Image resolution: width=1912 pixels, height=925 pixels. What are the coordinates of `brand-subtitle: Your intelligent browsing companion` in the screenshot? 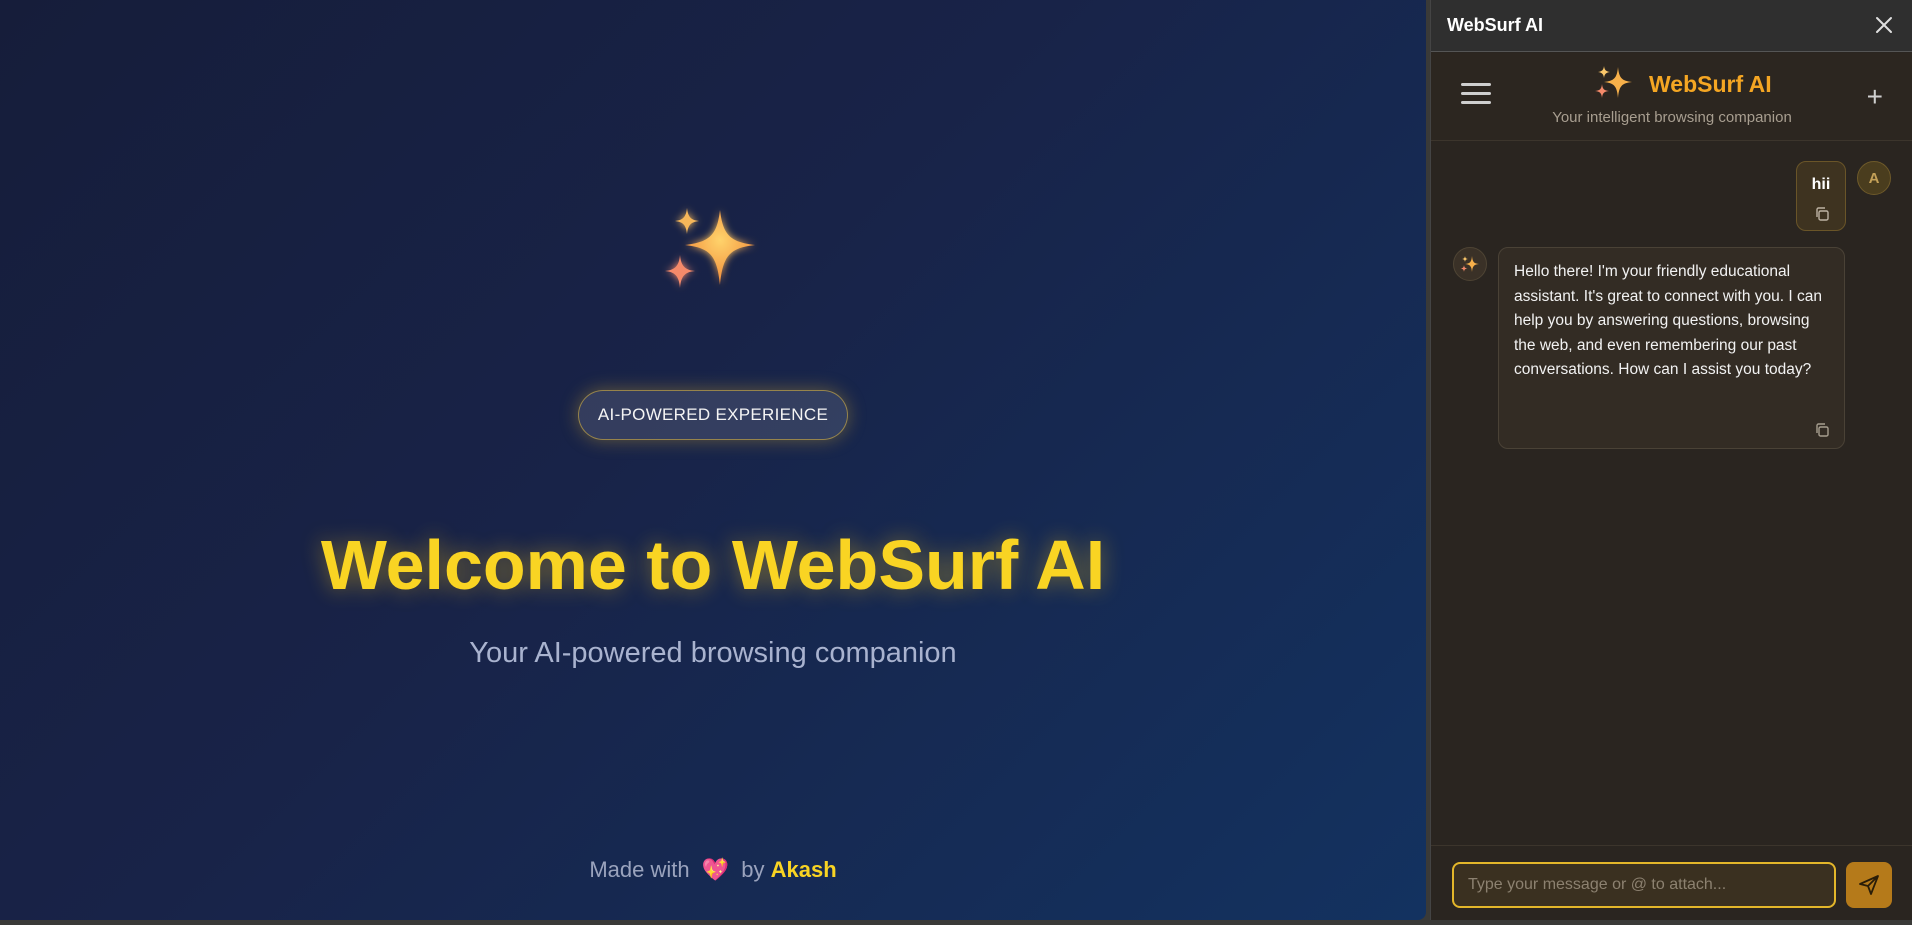 It's located at (1672, 117).